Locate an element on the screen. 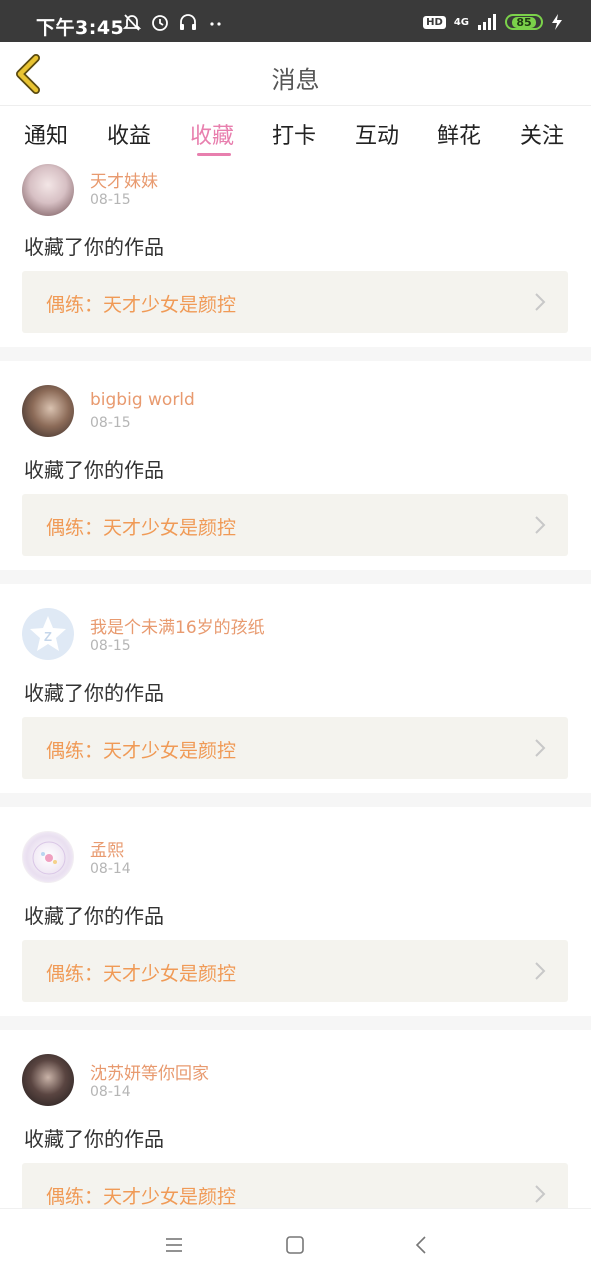 The width and height of the screenshot is (591, 1280). mute-icon is located at coordinates (132, 22).